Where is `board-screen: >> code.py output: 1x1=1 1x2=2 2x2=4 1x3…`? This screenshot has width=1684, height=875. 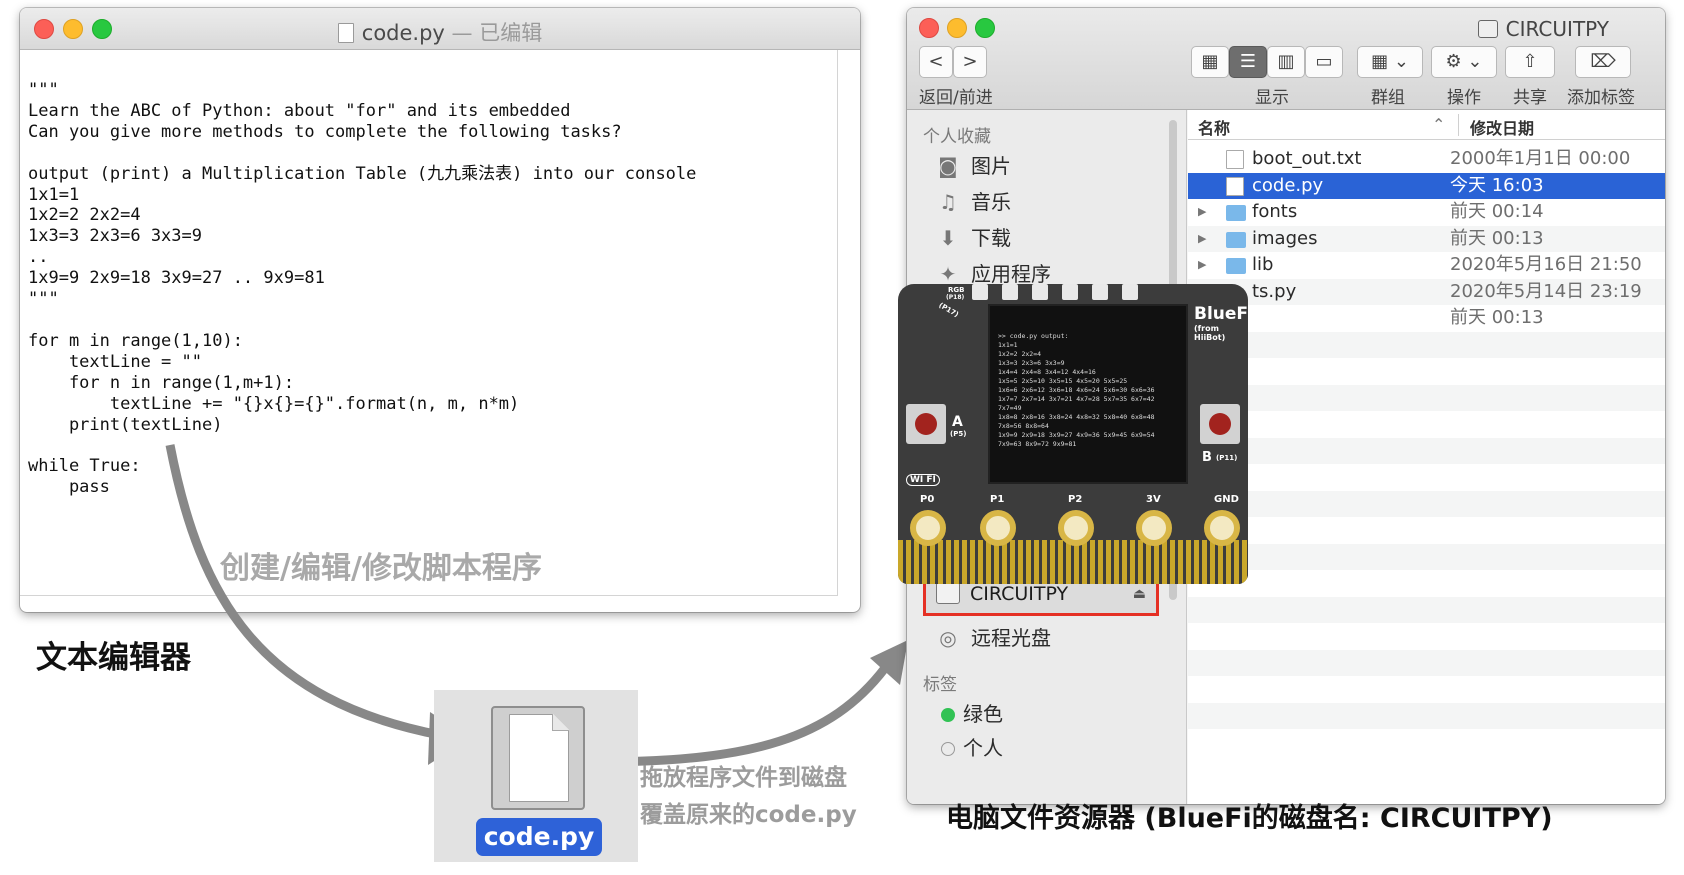 board-screen: >> code.py output: 1x1=1 1x2=2 2x2=4 1x3… is located at coordinates (1088, 394).